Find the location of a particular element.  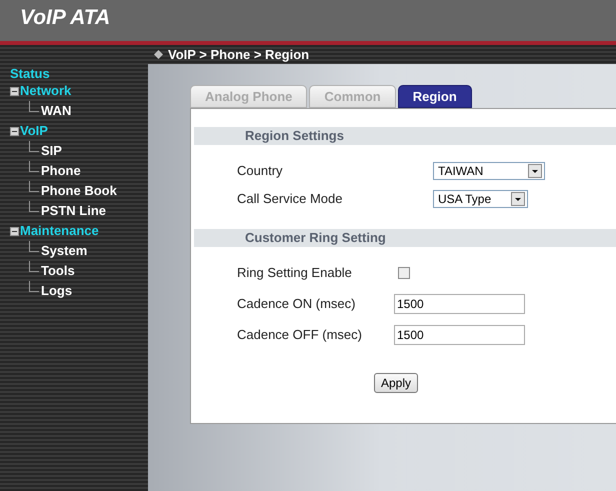

tree-item: WAN is located at coordinates (56, 111).